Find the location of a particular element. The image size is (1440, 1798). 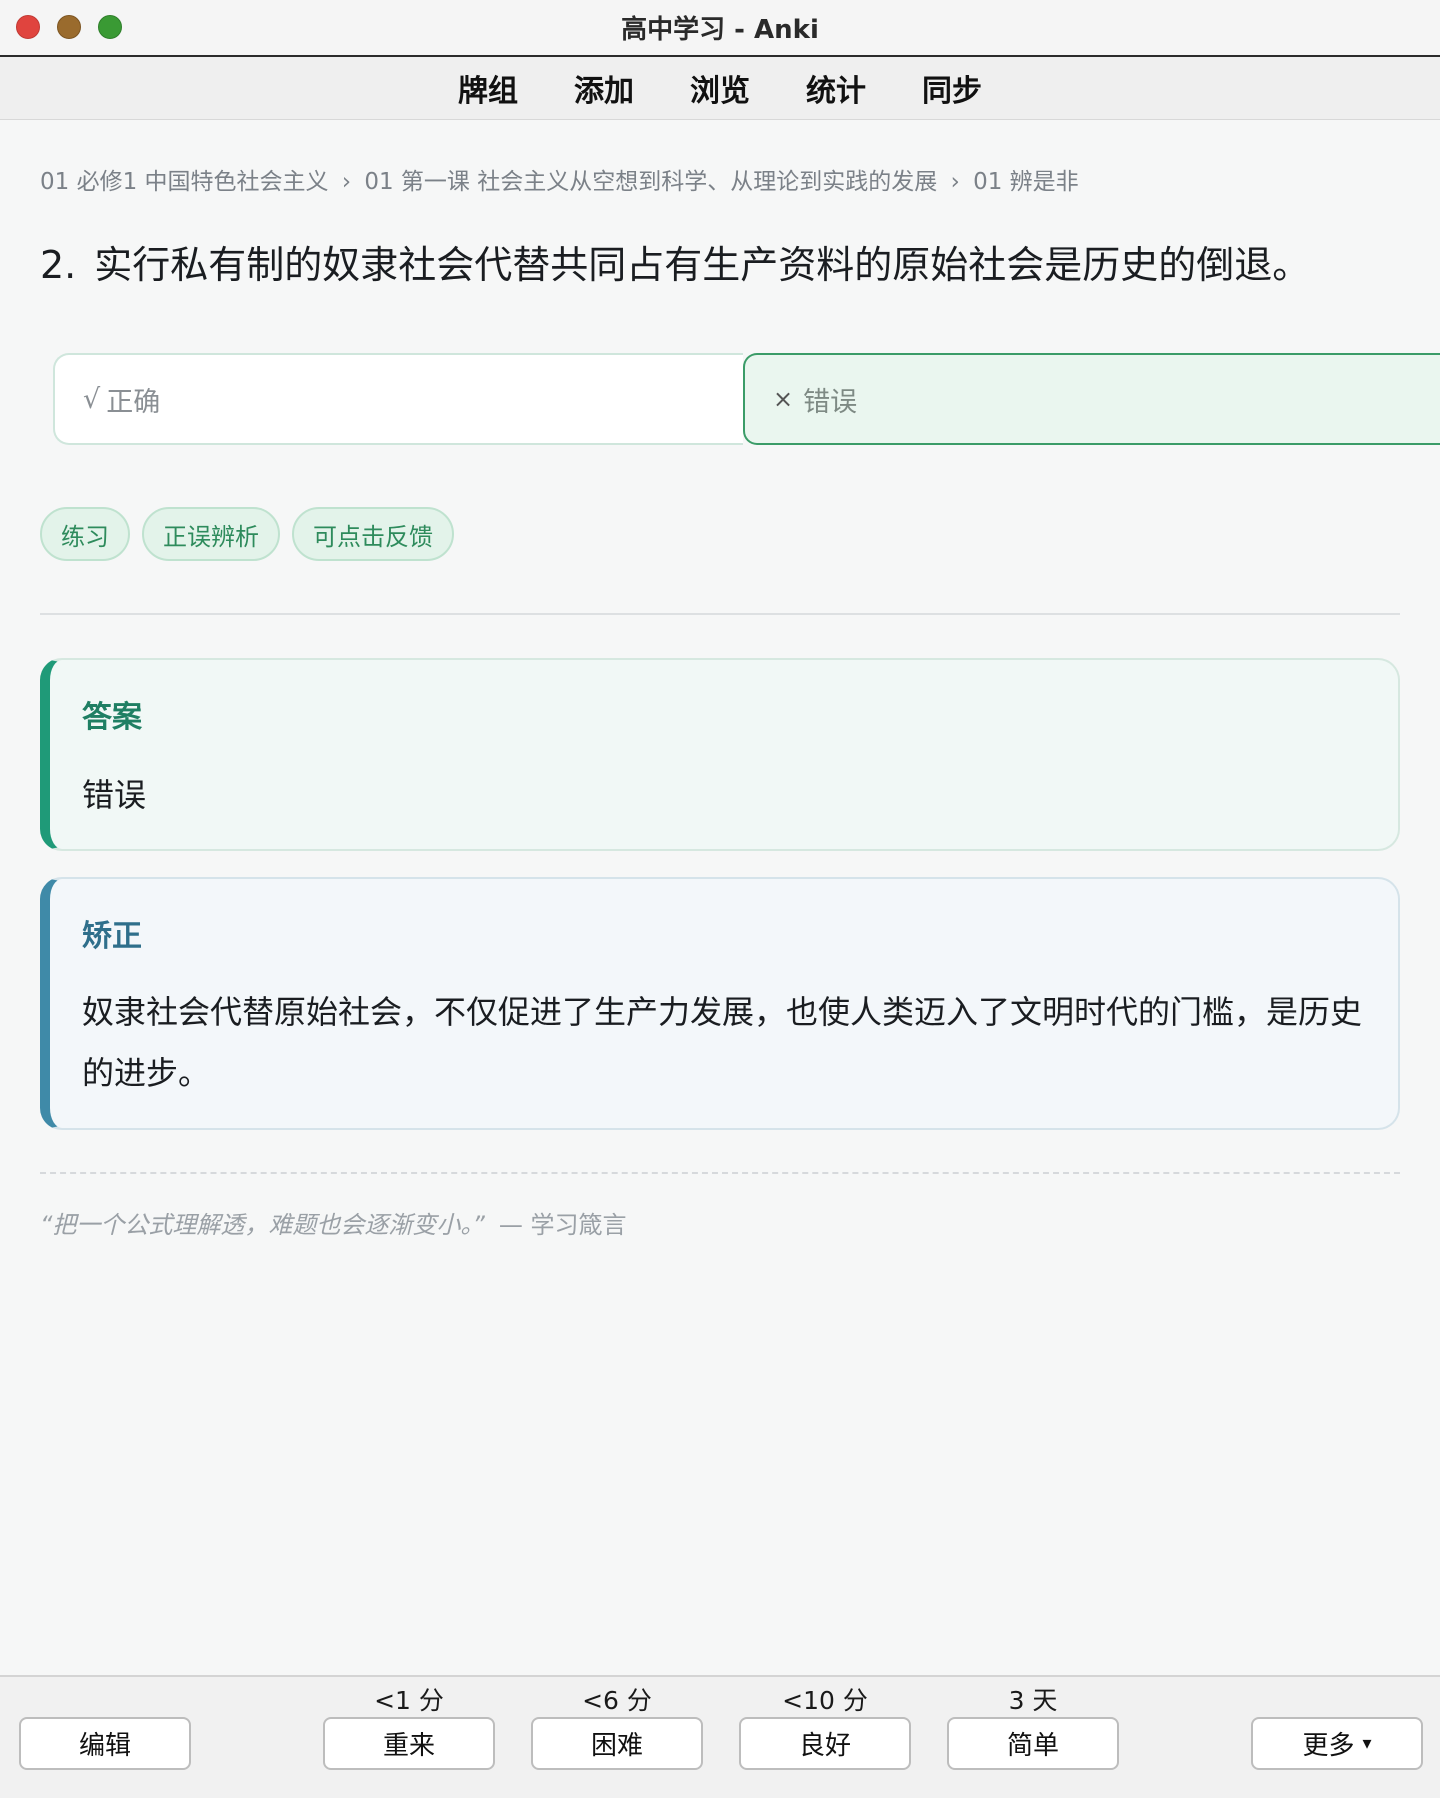

option-label: 正确 is located at coordinates (133, 402).